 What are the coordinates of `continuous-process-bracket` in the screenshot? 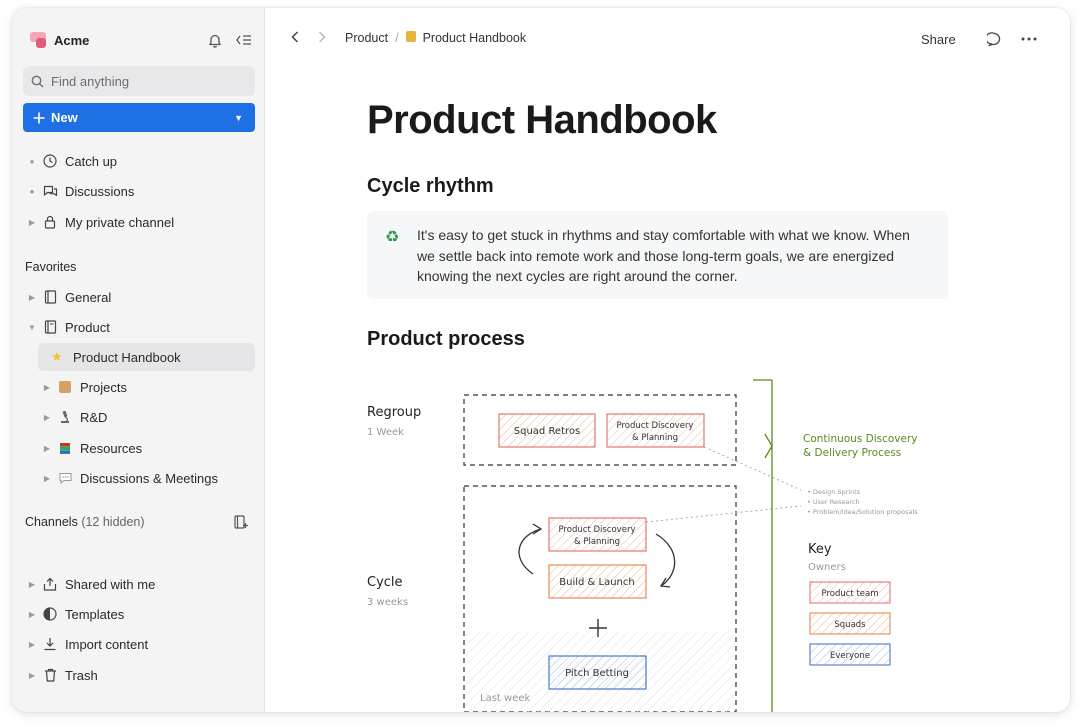 It's located at (763, 419).